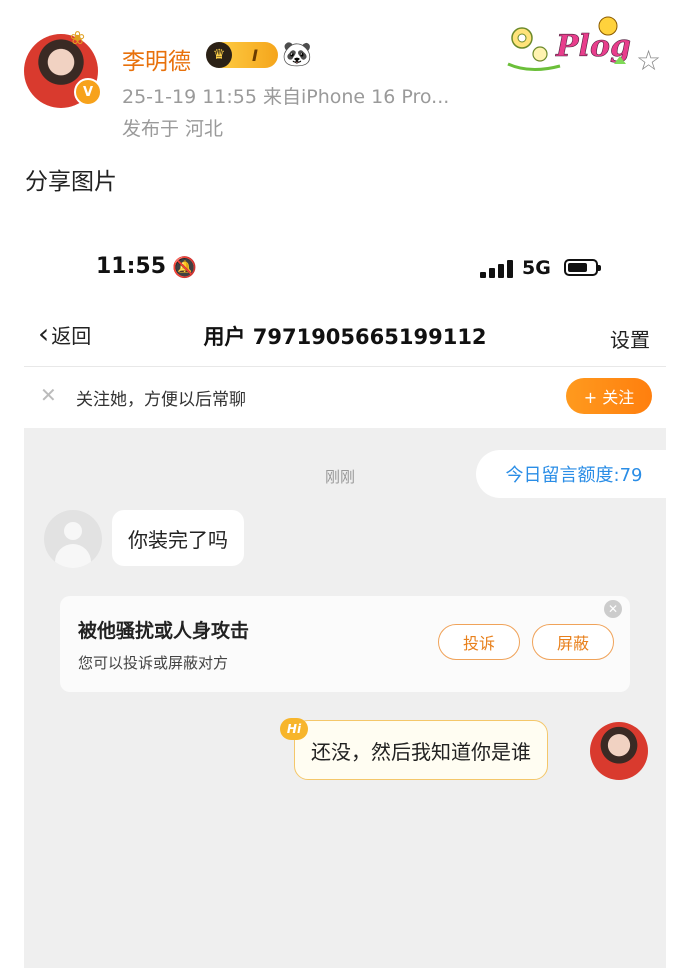 This screenshot has height=968, width=689. What do you see at coordinates (573, 642) in the screenshot?
I see `block-button: 屏蔽` at bounding box center [573, 642].